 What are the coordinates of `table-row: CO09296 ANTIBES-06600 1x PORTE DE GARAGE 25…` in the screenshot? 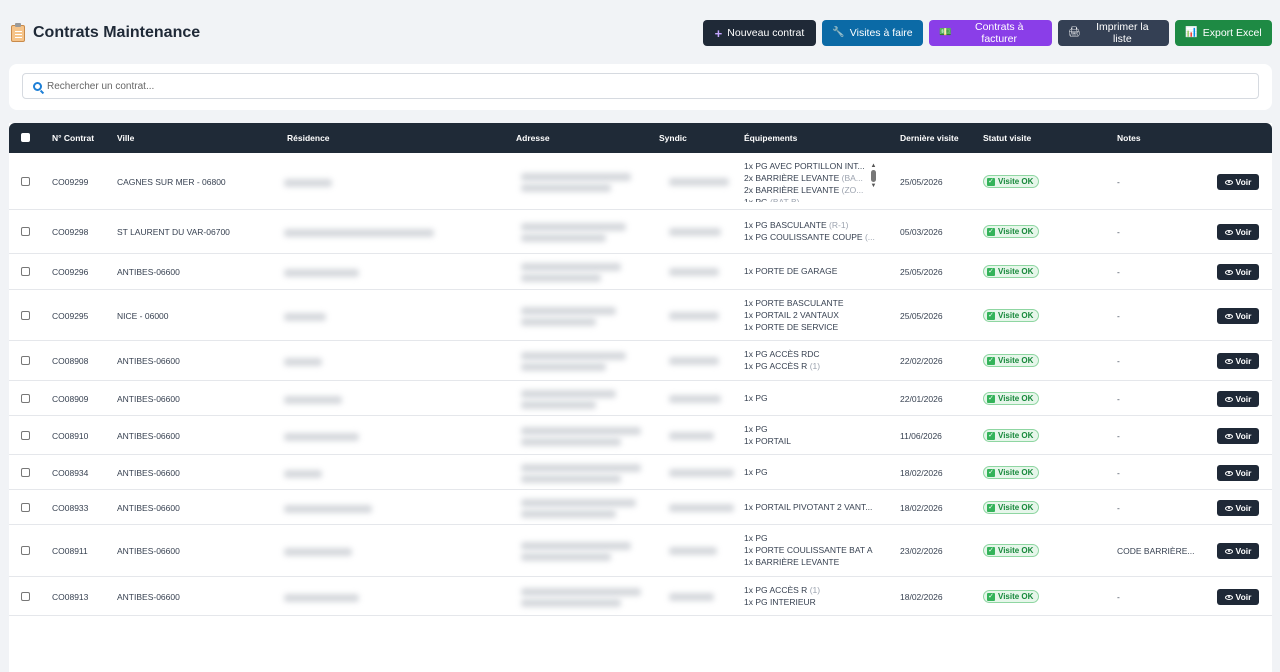 It's located at (640, 272).